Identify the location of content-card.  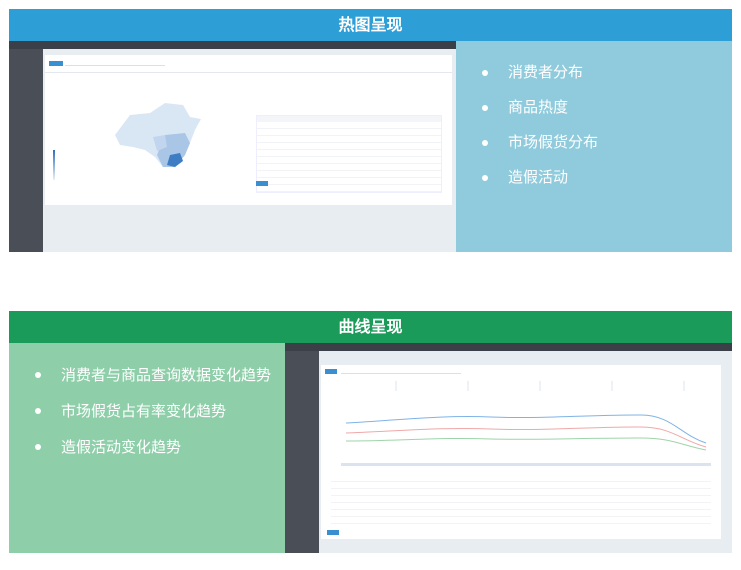
(248, 130).